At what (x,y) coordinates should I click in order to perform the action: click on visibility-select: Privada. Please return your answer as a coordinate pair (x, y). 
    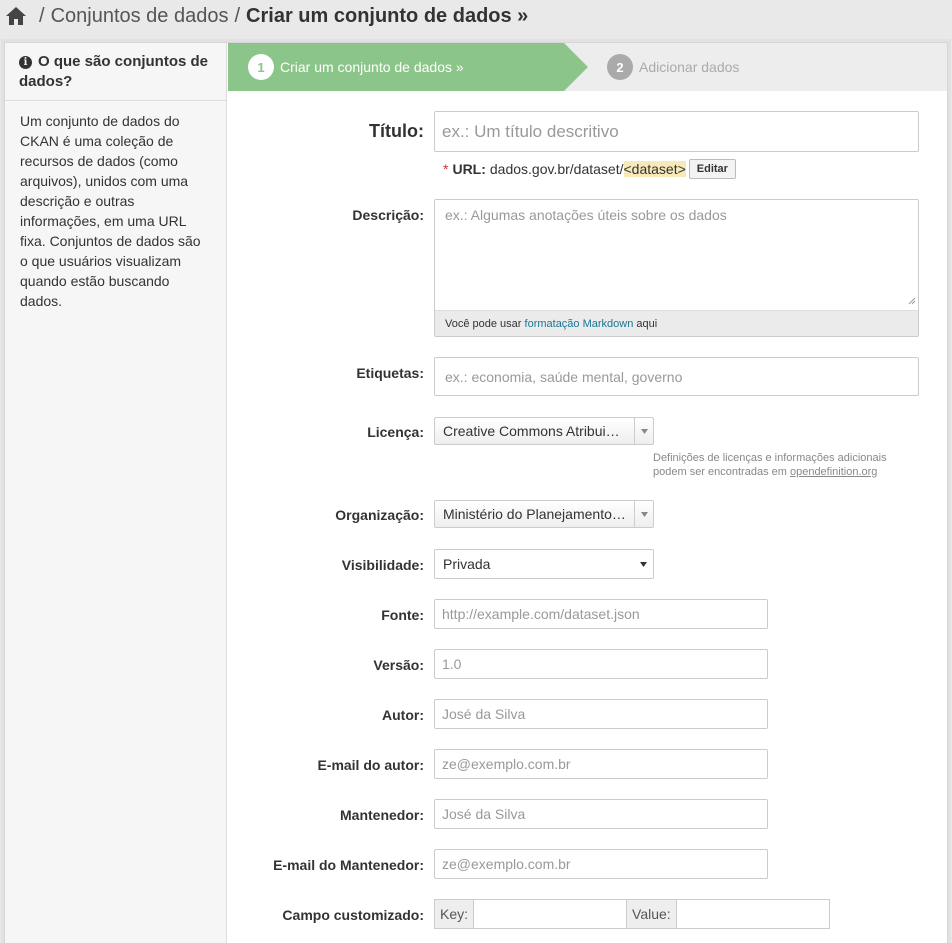
    Looking at the image, I should click on (544, 564).